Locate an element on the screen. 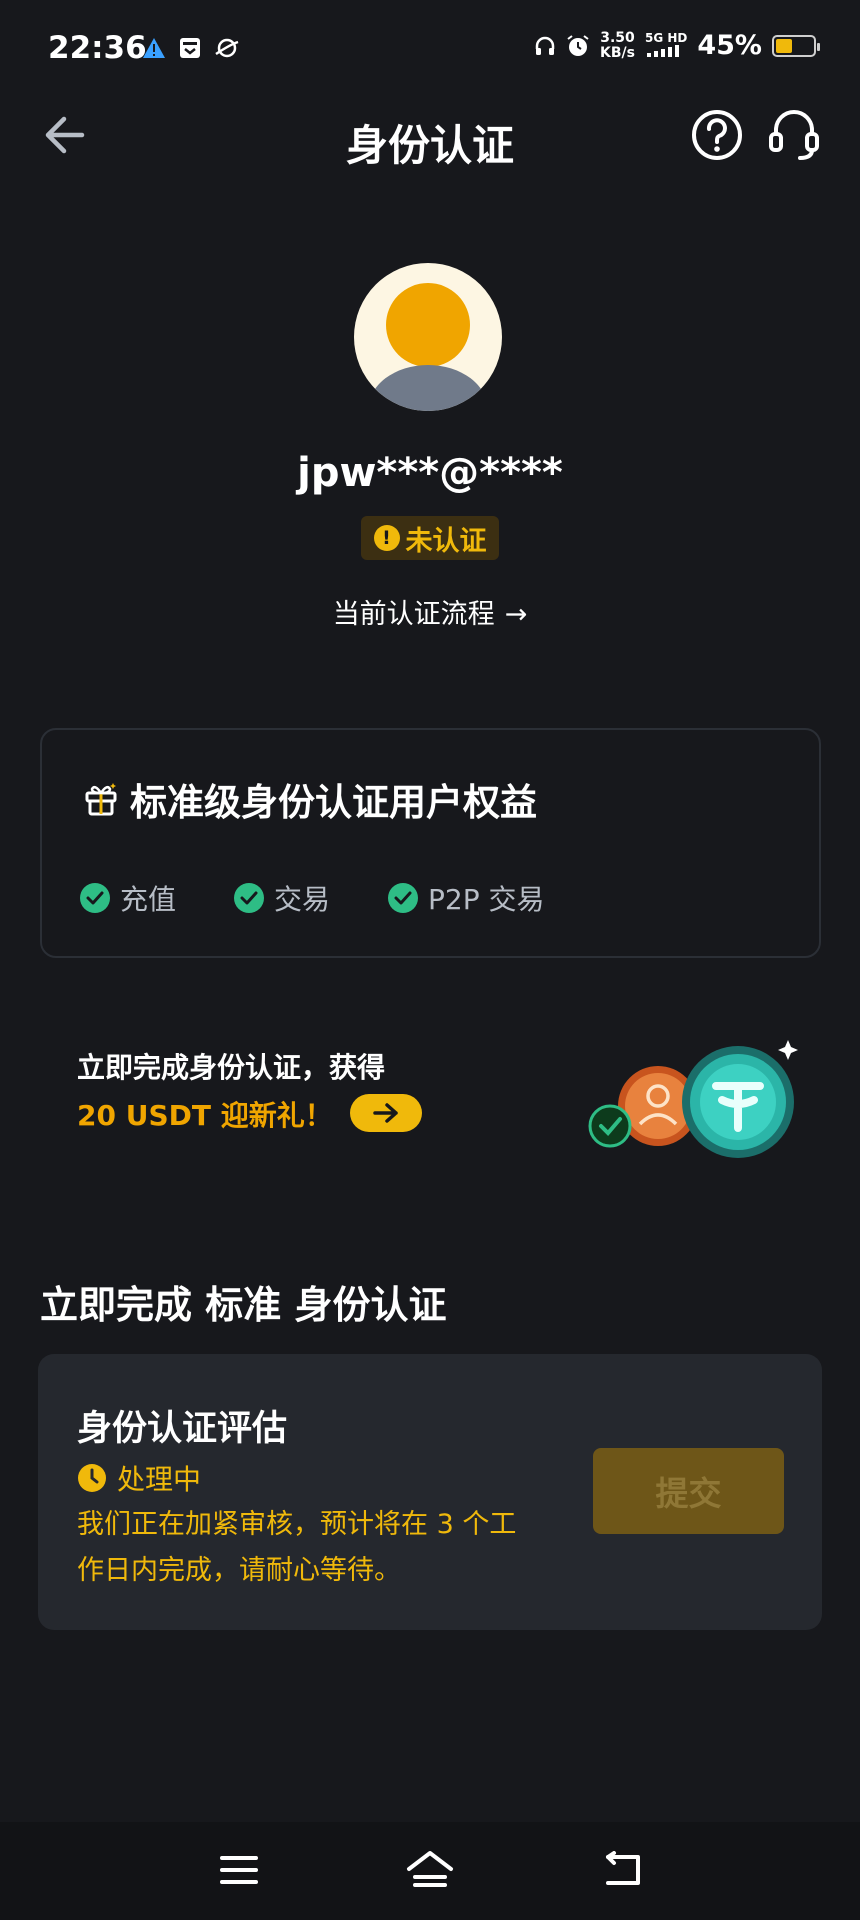 Image resolution: width=860 pixels, height=1920 pixels. alarm-icon is located at coordinates (578, 45).